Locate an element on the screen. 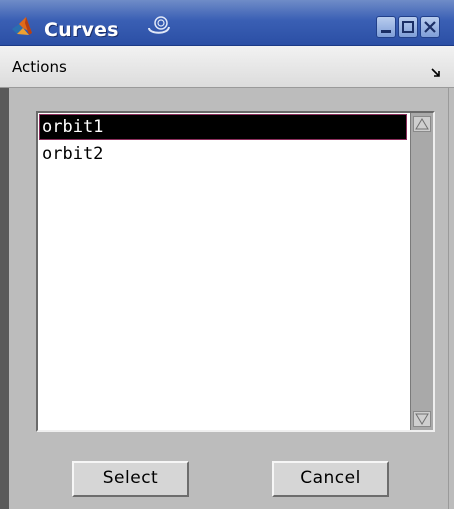 The width and height of the screenshot is (454, 509). scroll-down-button is located at coordinates (422, 419).